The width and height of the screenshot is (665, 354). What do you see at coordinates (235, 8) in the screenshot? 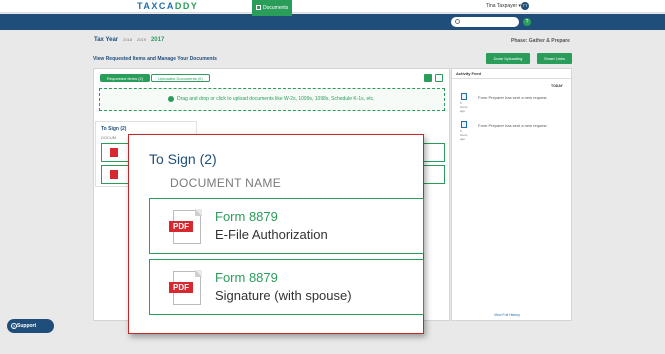
I see `nav-label: Overview` at bounding box center [235, 8].